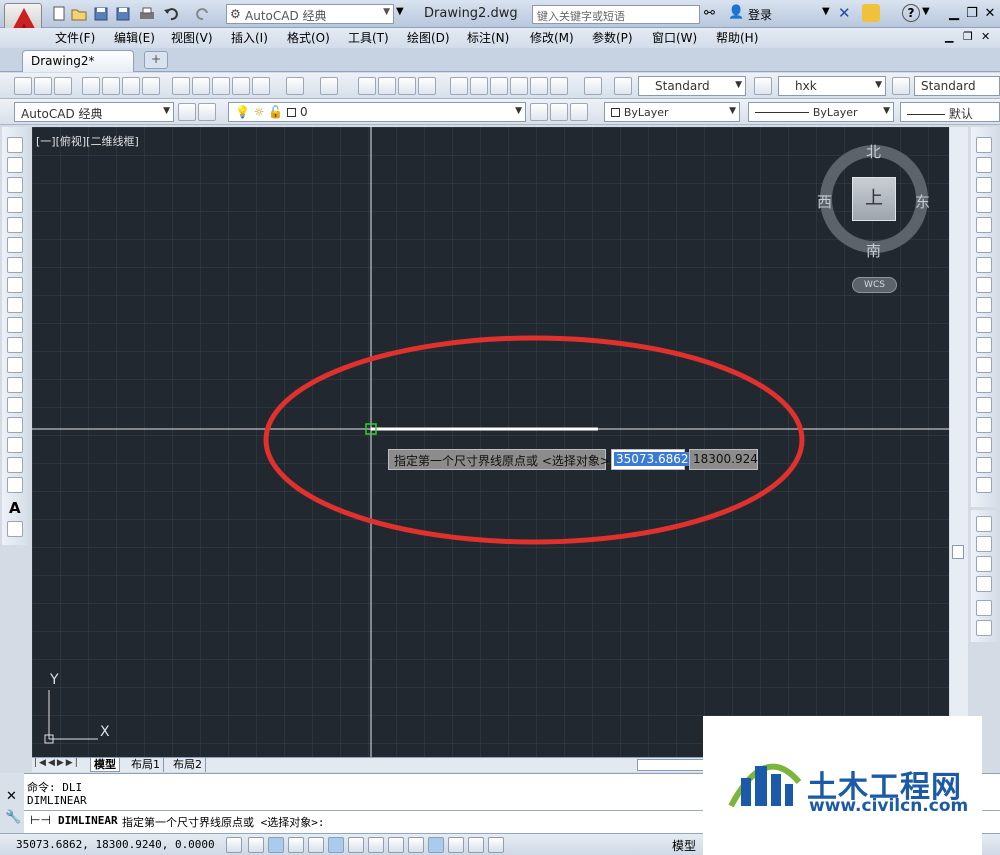 The width and height of the screenshot is (1000, 855). Describe the element at coordinates (261, 86) in the screenshot. I see `block-editor-icon` at that location.